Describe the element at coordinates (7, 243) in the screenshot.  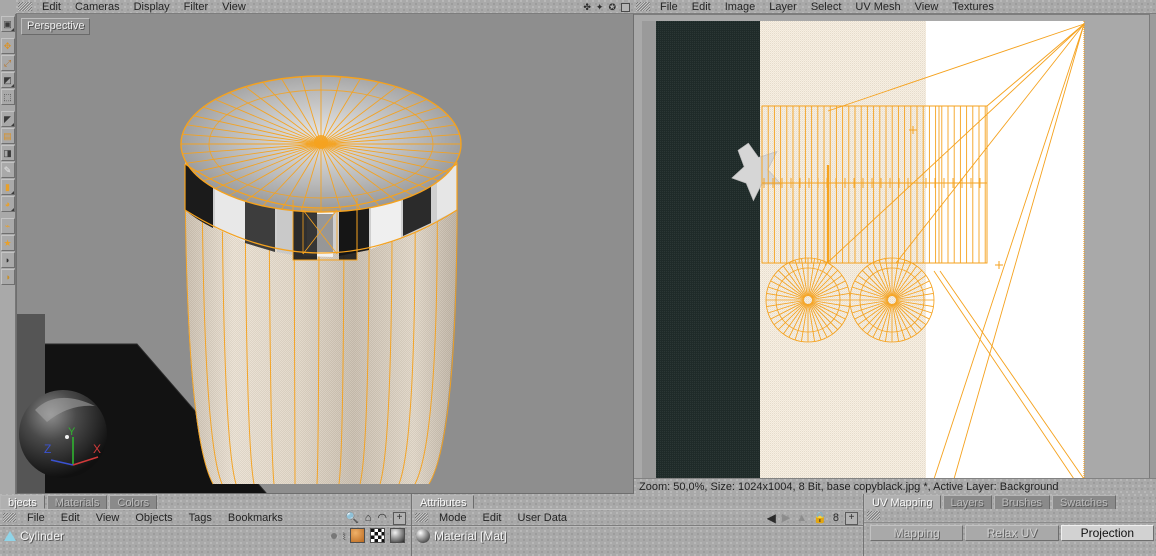
I see `star-tool-icon: ★` at that location.